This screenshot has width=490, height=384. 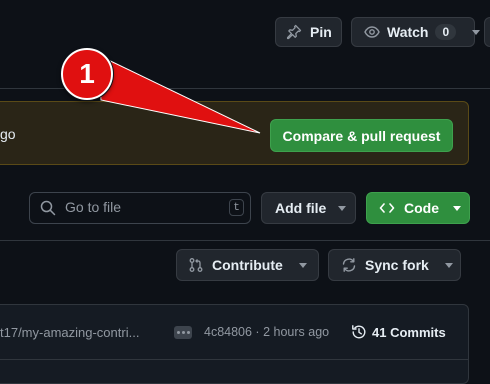 I want to click on expand-commit-message-button, so click(x=183, y=332).